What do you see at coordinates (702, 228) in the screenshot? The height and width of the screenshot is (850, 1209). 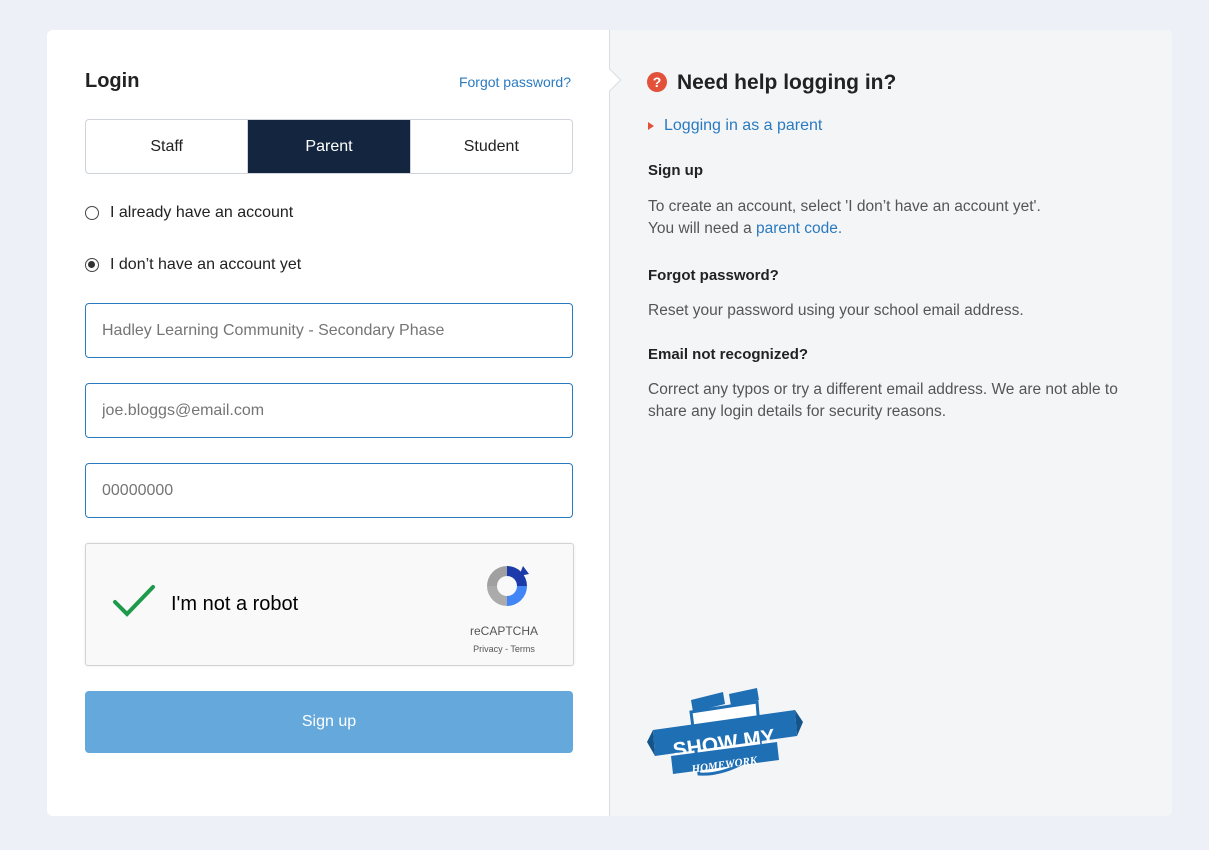 I see `signup-text-line2: You will need a` at bounding box center [702, 228].